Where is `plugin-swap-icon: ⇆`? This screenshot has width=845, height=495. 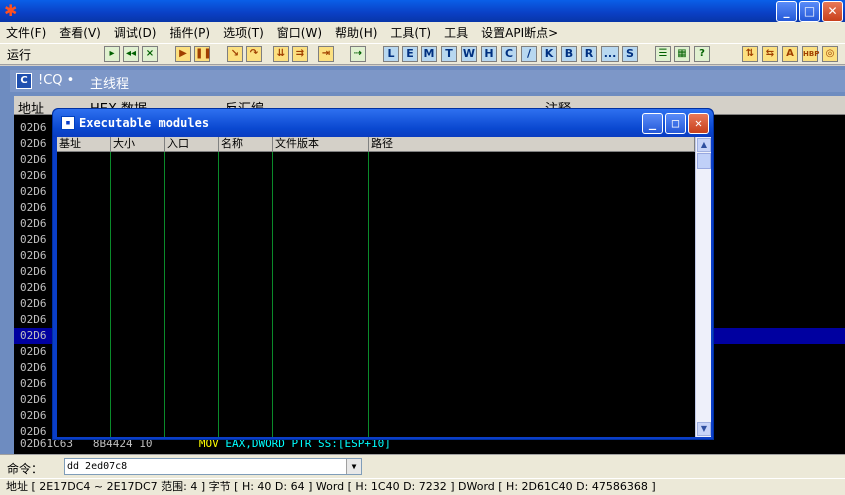 plugin-swap-icon: ⇆ is located at coordinates (770, 54).